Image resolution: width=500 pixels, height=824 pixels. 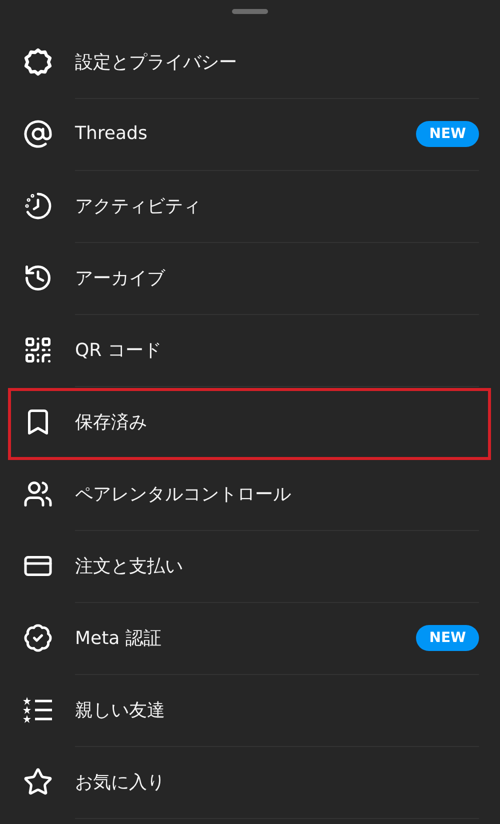 I want to click on menu-item-label: Threads, so click(x=111, y=133).